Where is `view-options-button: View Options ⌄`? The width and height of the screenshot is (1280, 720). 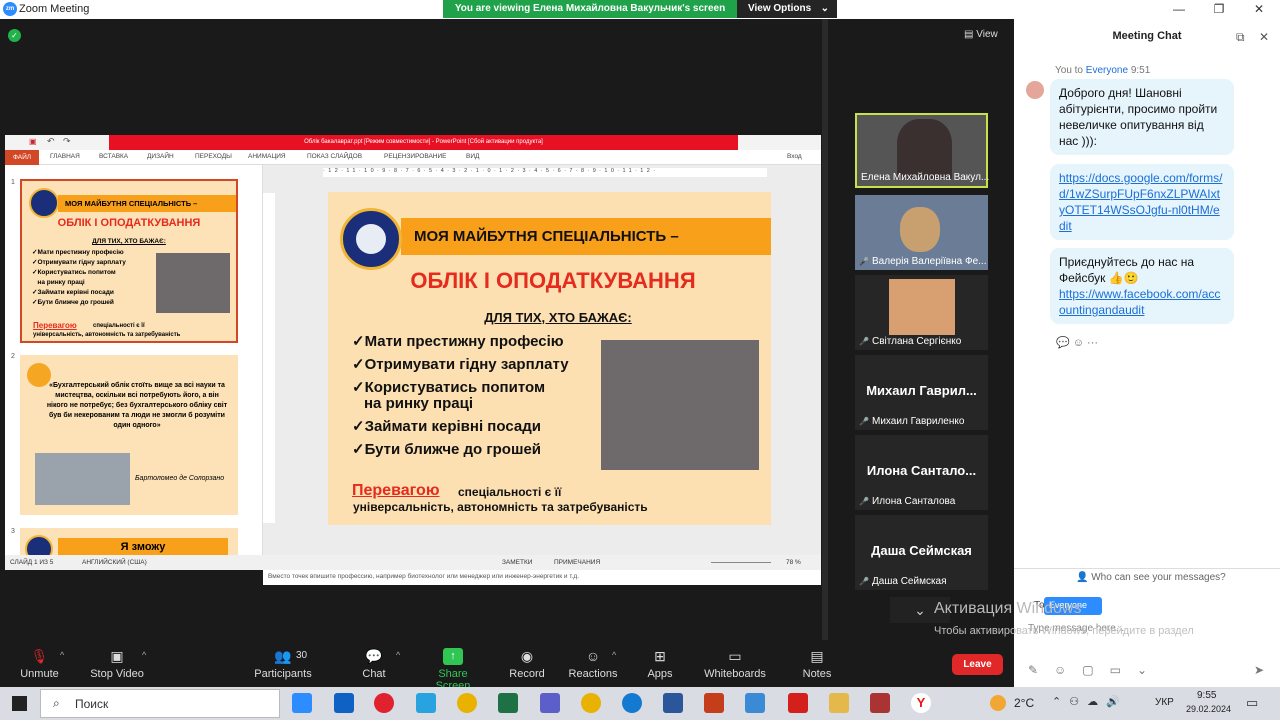
view-options-button: View Options ⌄ is located at coordinates (787, 9).